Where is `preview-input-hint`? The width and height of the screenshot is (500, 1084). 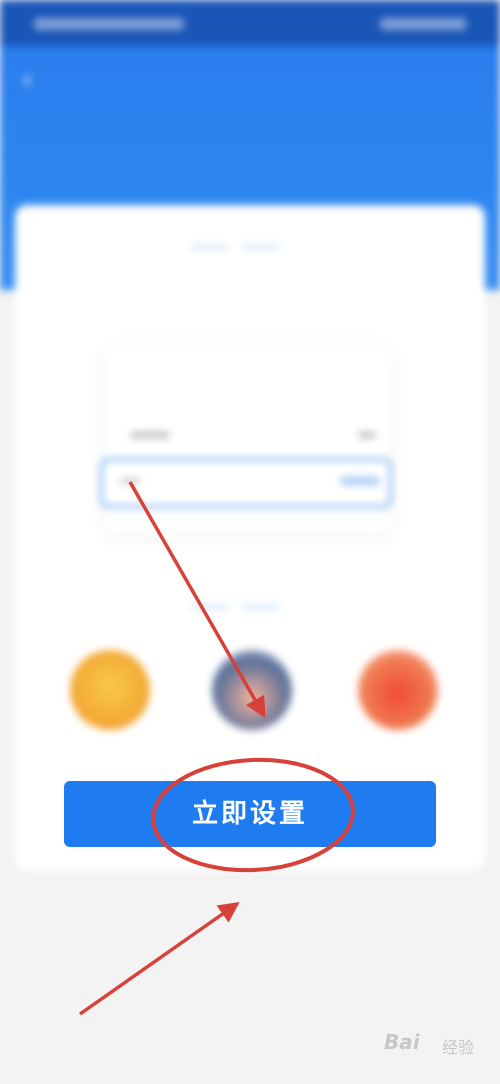
preview-input-hint is located at coordinates (130, 481).